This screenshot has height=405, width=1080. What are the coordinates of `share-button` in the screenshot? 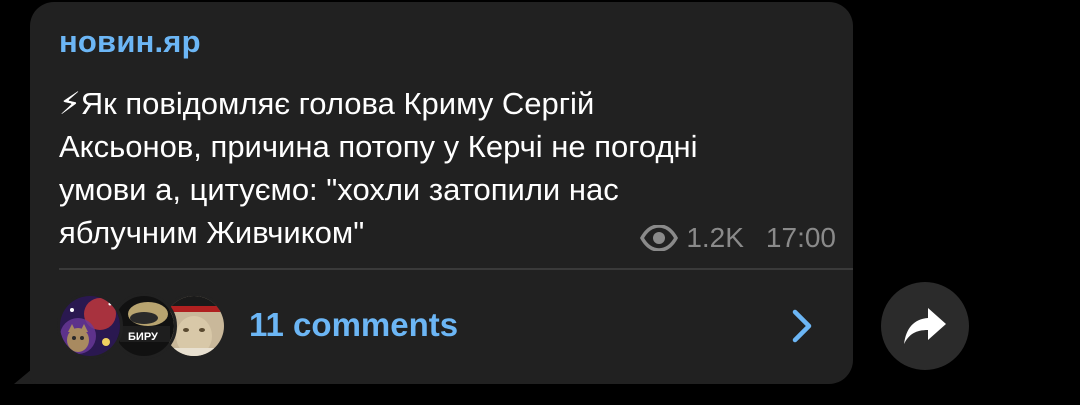 It's located at (925, 326).